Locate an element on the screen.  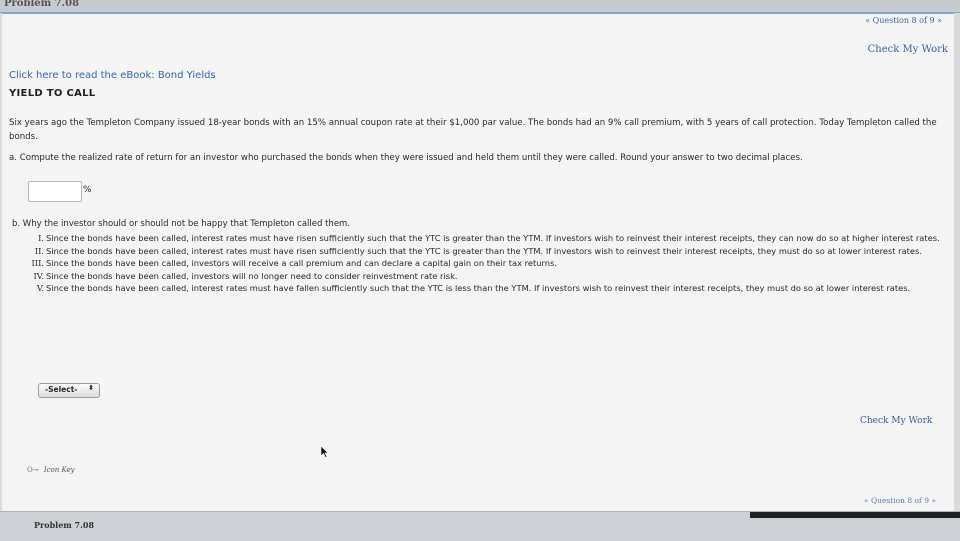
dark-strip is located at coordinates (855, 515).